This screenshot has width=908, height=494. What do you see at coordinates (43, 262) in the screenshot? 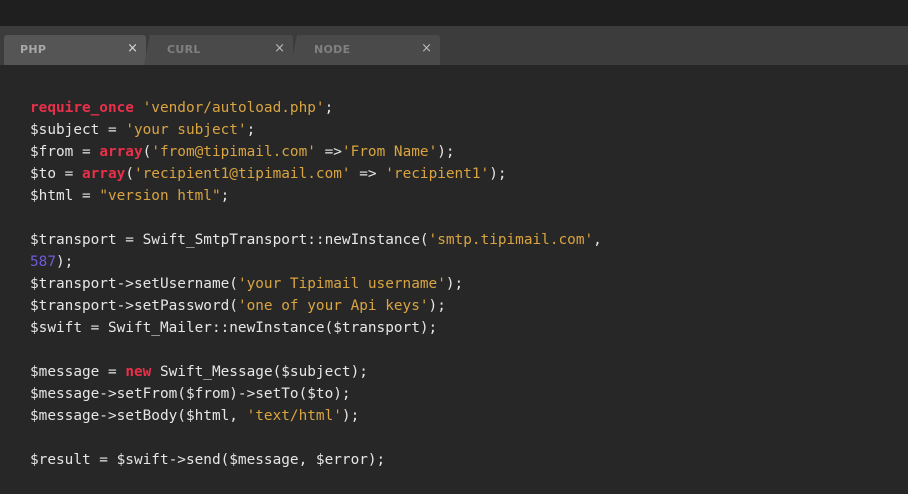
I see `code-number: 587` at bounding box center [43, 262].